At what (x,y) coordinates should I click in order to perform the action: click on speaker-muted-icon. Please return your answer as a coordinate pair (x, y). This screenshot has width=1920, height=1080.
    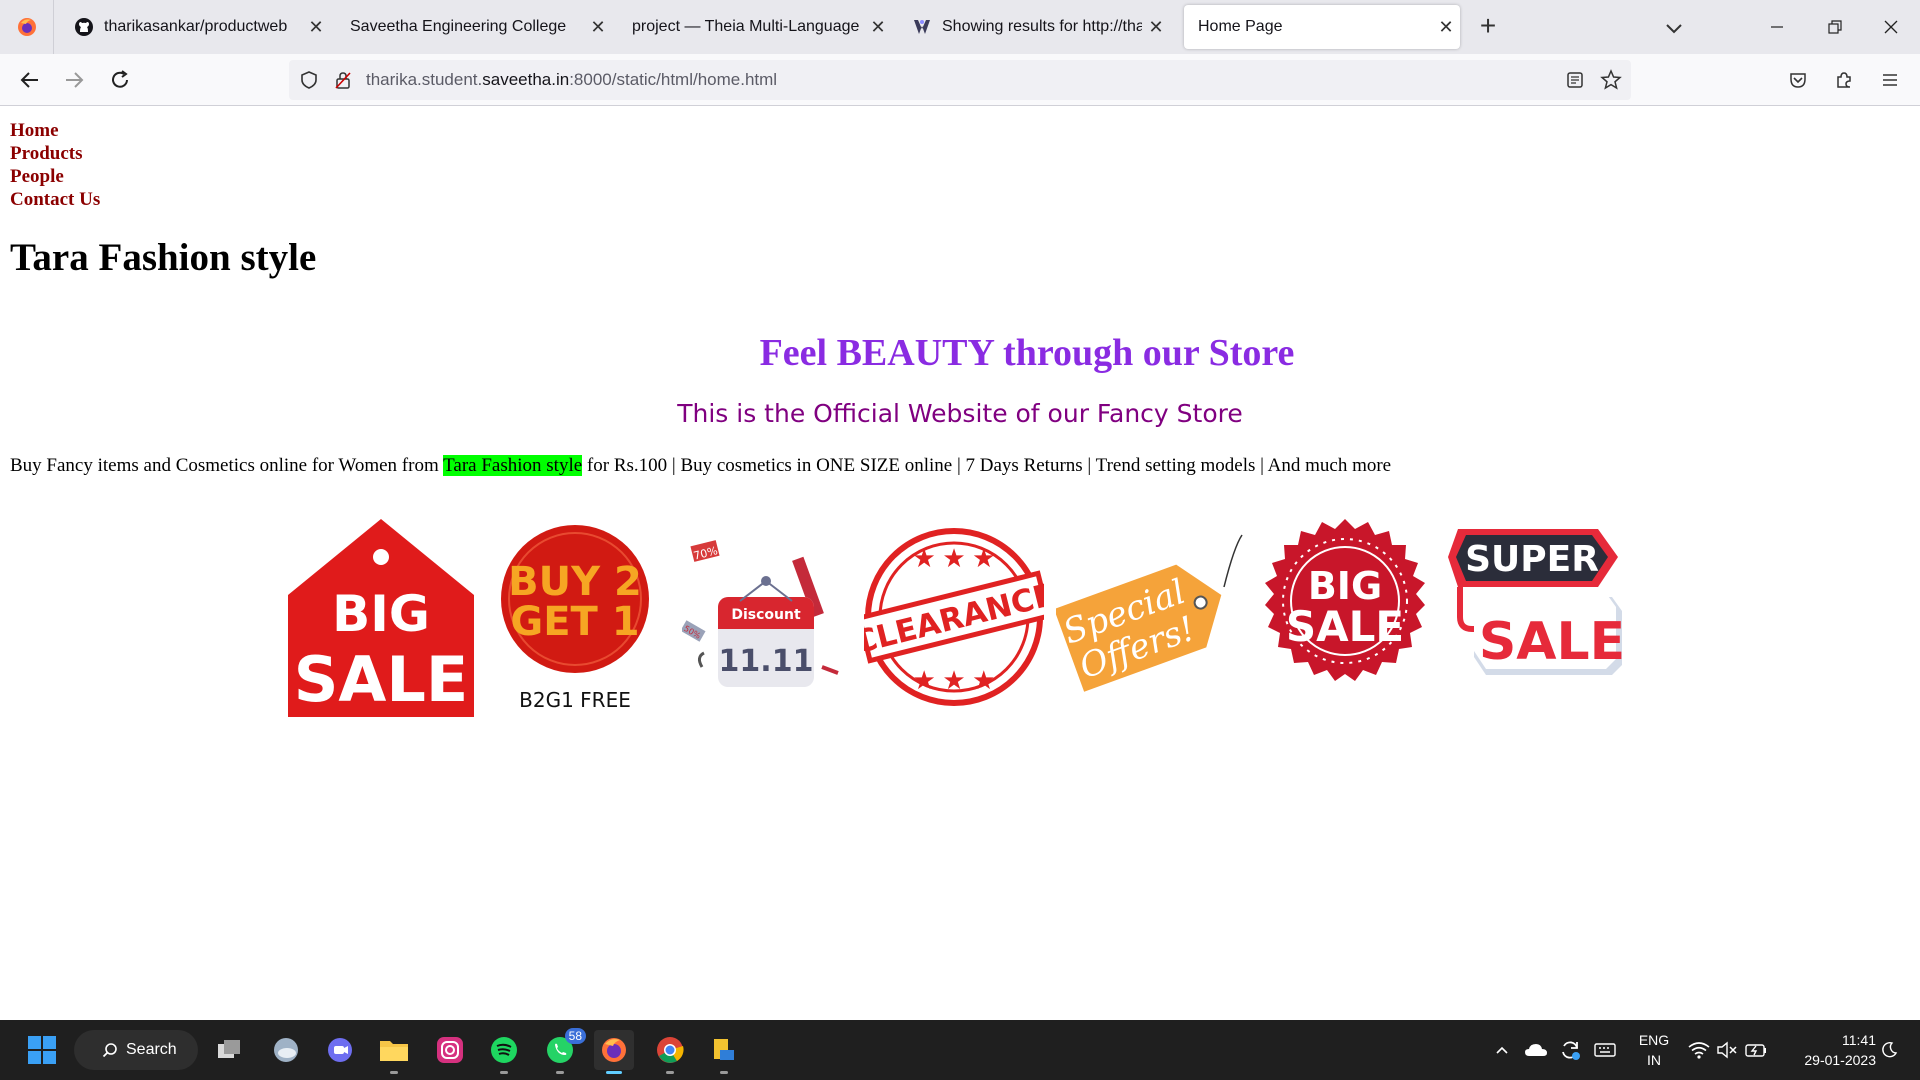
    Looking at the image, I should click on (1727, 1050).